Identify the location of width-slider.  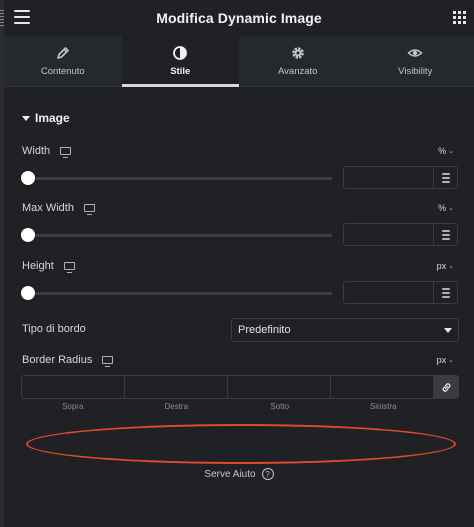
(176, 178).